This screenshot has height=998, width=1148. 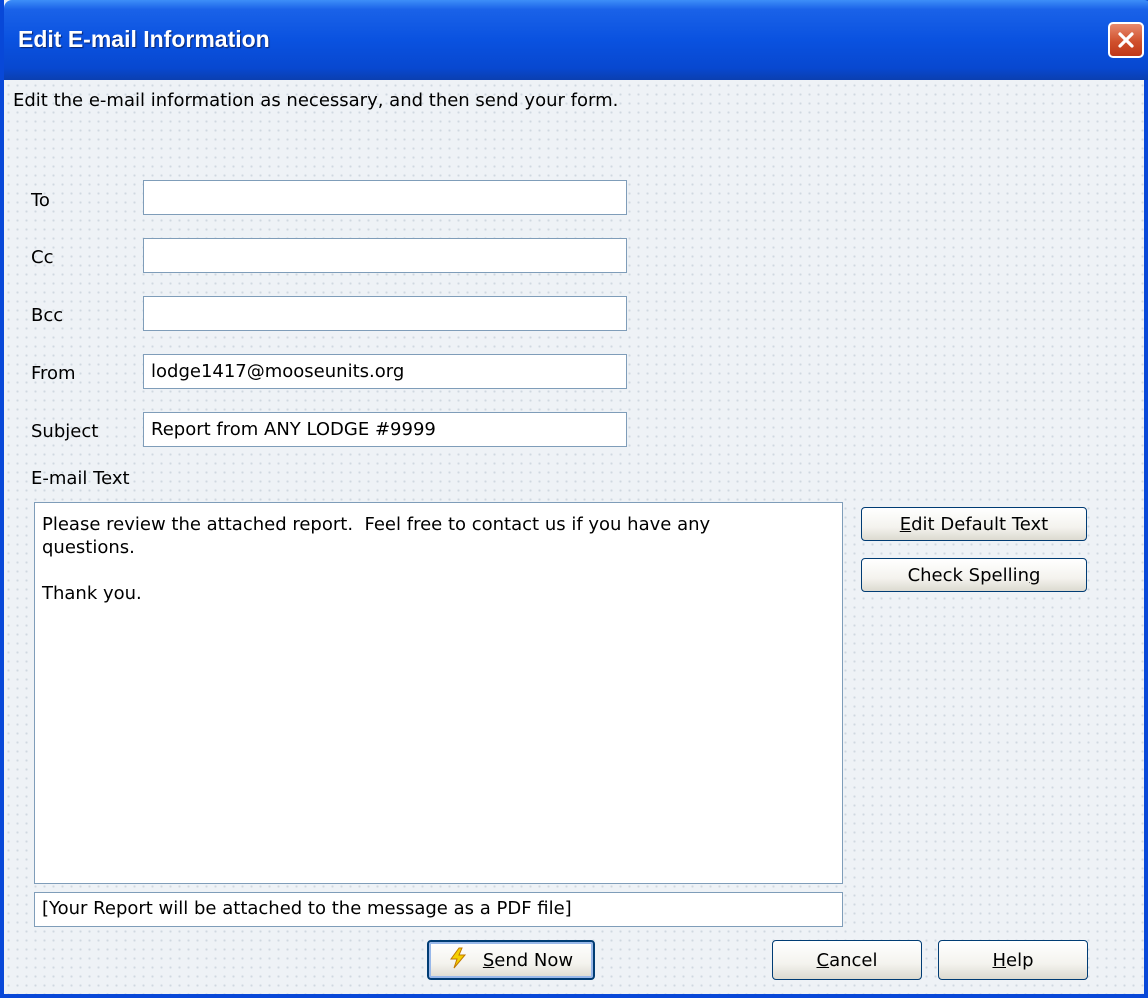 I want to click on title-bar: Edit E-mail Information, so click(x=576, y=40).